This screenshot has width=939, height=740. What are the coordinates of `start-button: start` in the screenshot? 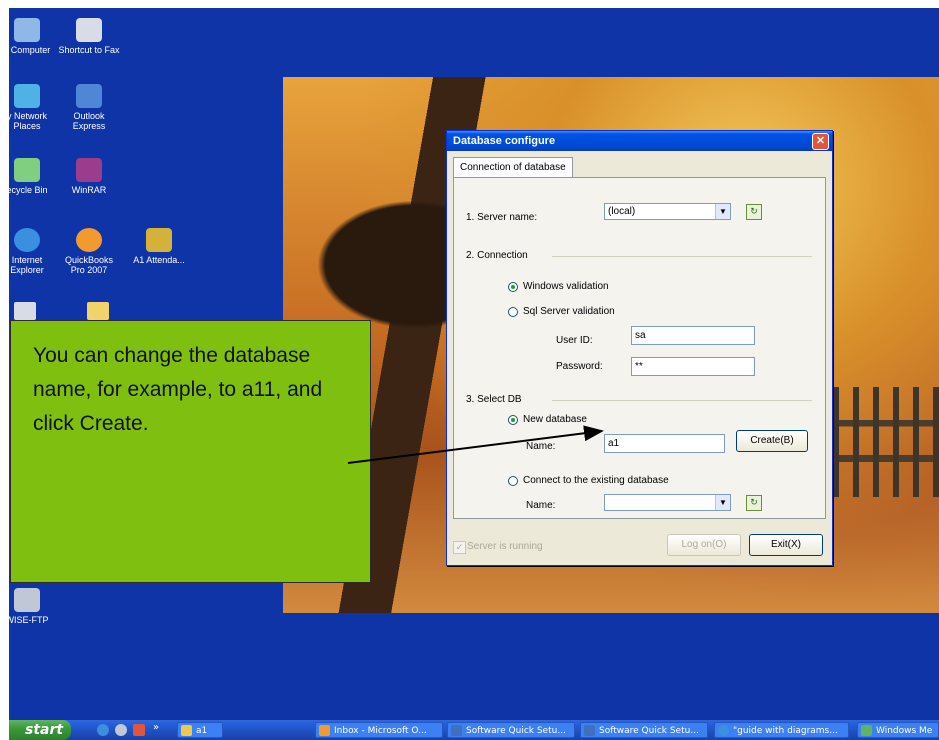 It's located at (40, 730).